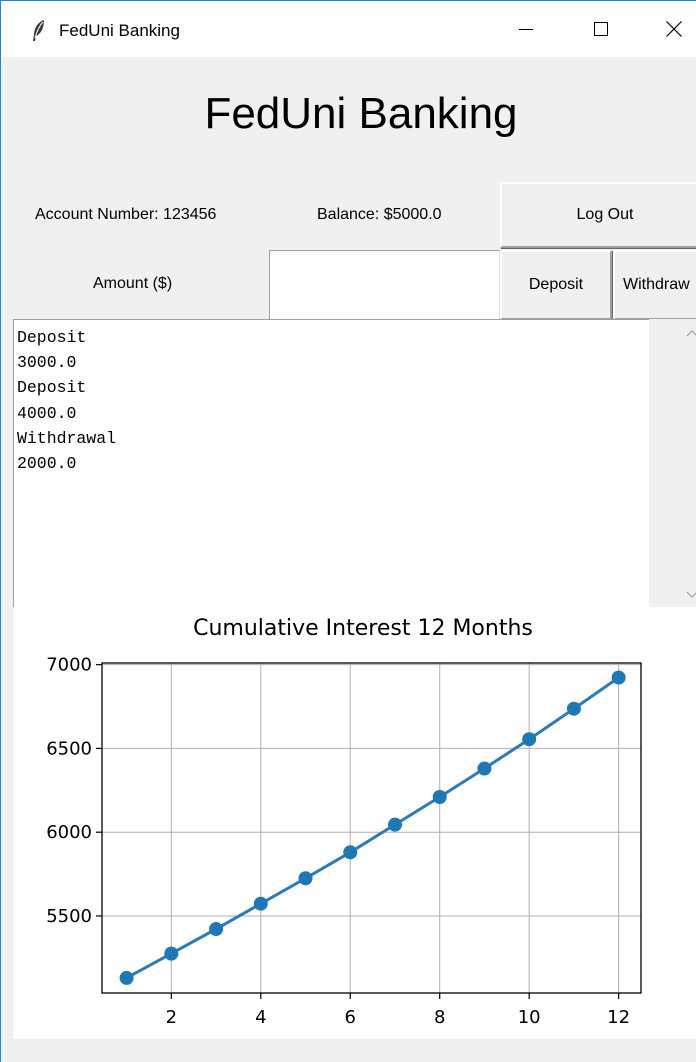 The width and height of the screenshot is (696, 1062). I want to click on minimize-icon, so click(526, 29).